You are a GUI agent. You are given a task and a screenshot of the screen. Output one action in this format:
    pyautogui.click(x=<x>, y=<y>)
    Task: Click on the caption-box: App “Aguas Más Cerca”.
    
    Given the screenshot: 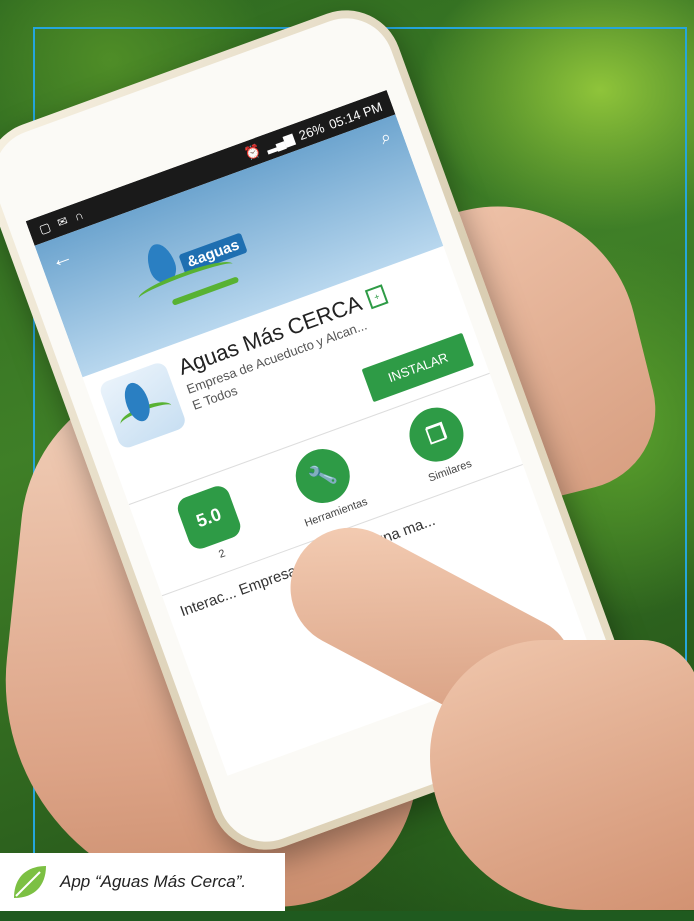 What is the action you would take?
    pyautogui.click(x=142, y=882)
    